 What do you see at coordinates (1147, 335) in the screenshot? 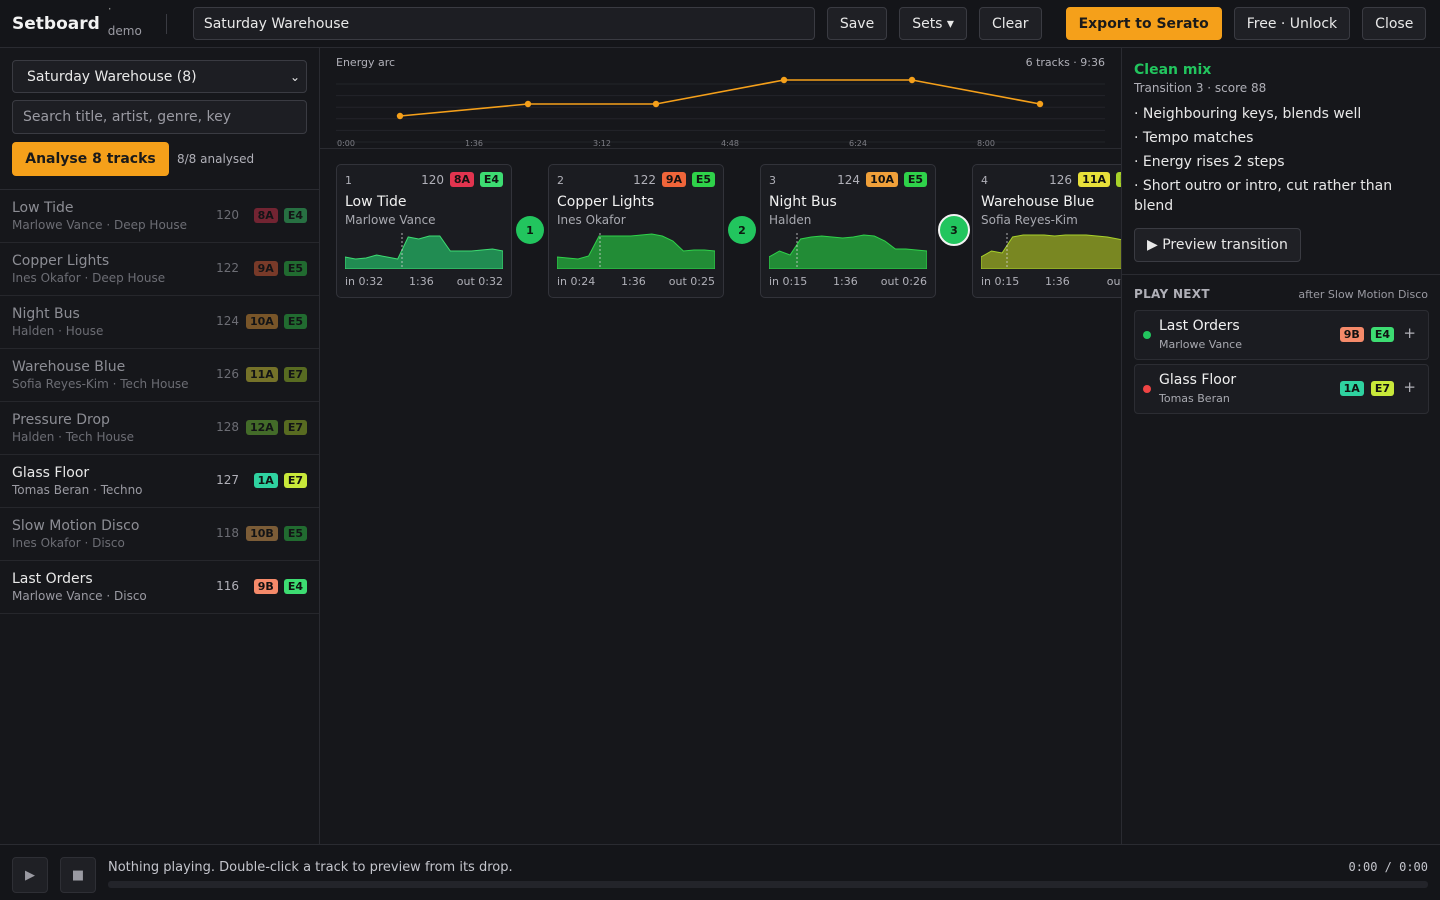
I see `compatibility-dot-icon` at bounding box center [1147, 335].